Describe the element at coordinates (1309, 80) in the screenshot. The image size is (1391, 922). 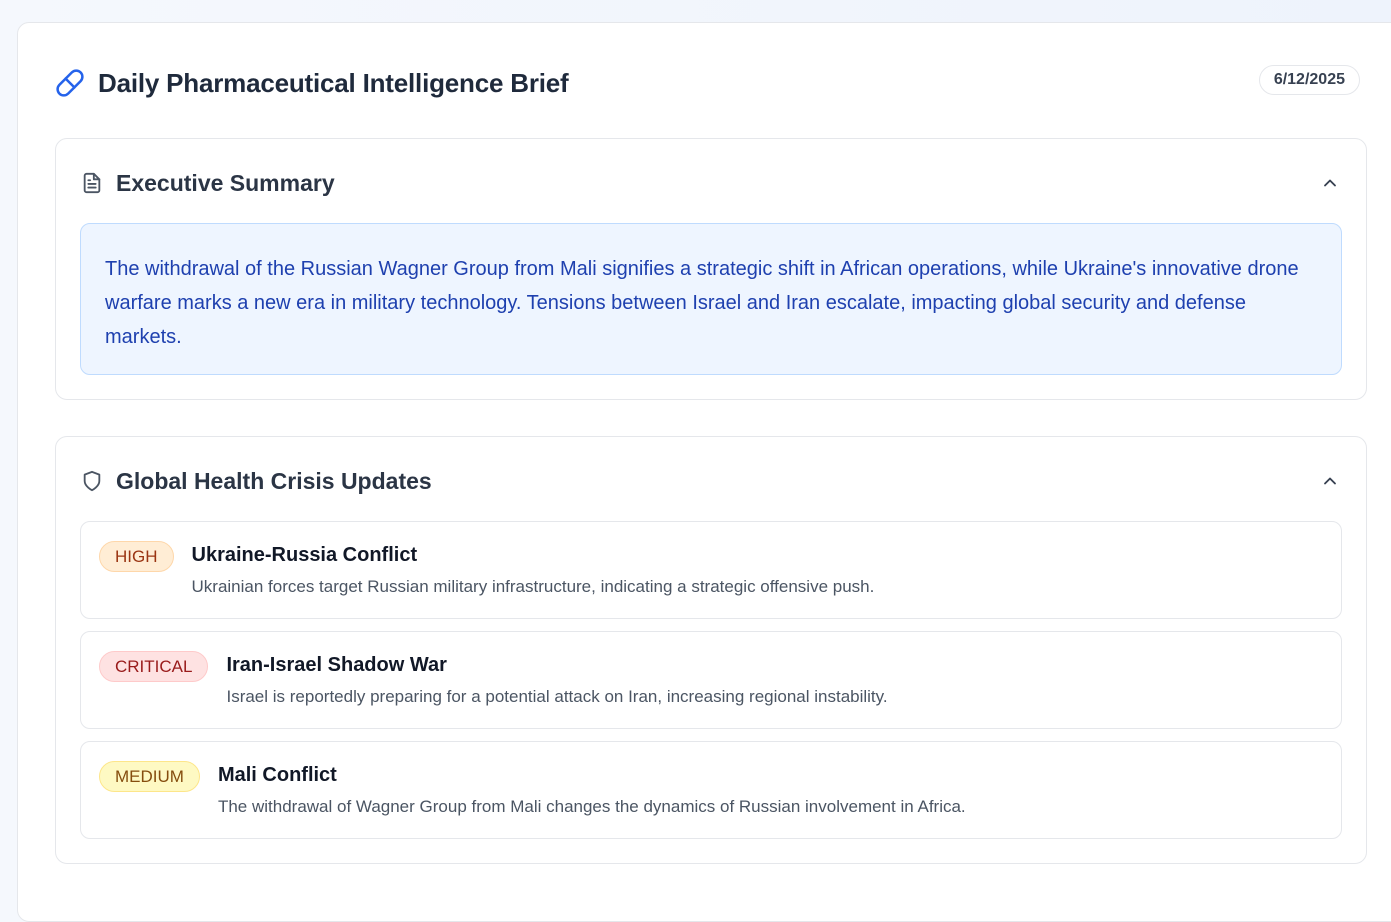
I see `date-badge: 6/12/2025` at that location.